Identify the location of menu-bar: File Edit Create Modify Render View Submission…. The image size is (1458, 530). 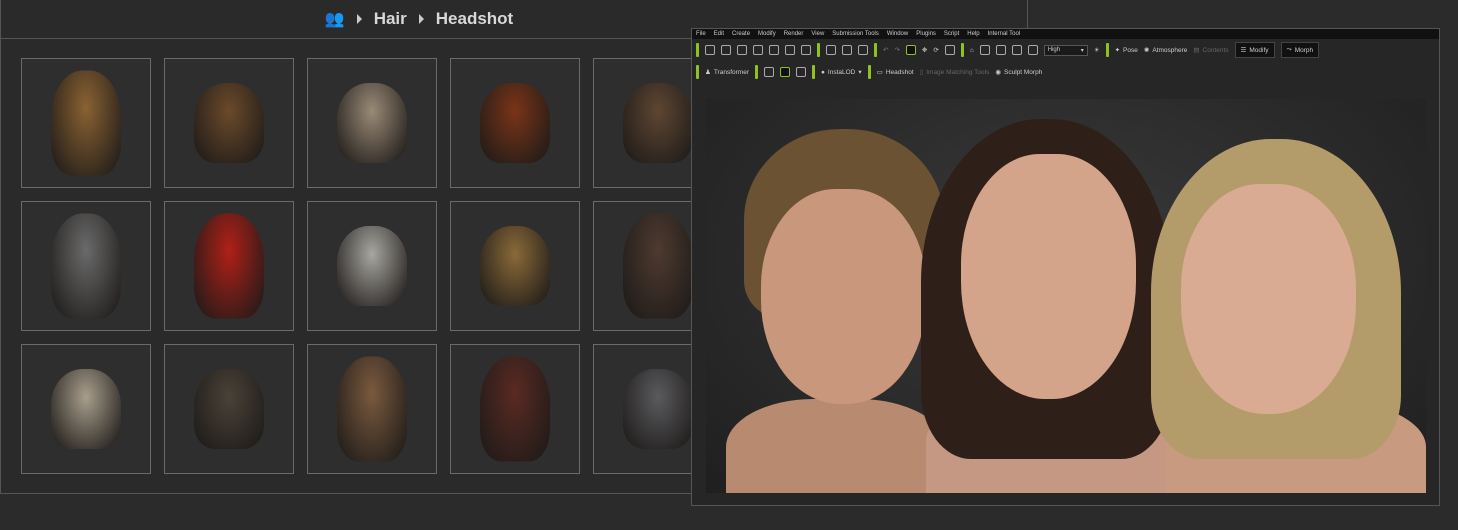
(1065, 34).